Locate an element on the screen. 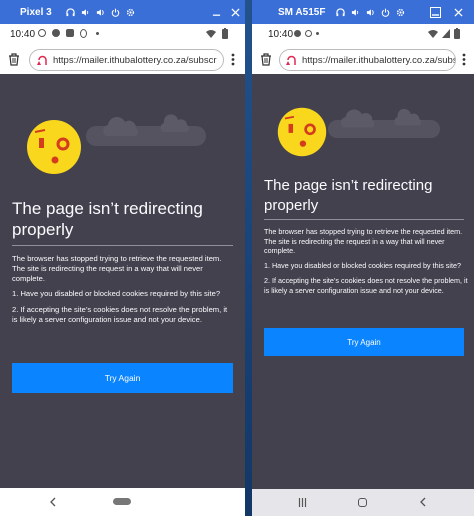  window-titlebar: SM A515F is located at coordinates (363, 12).